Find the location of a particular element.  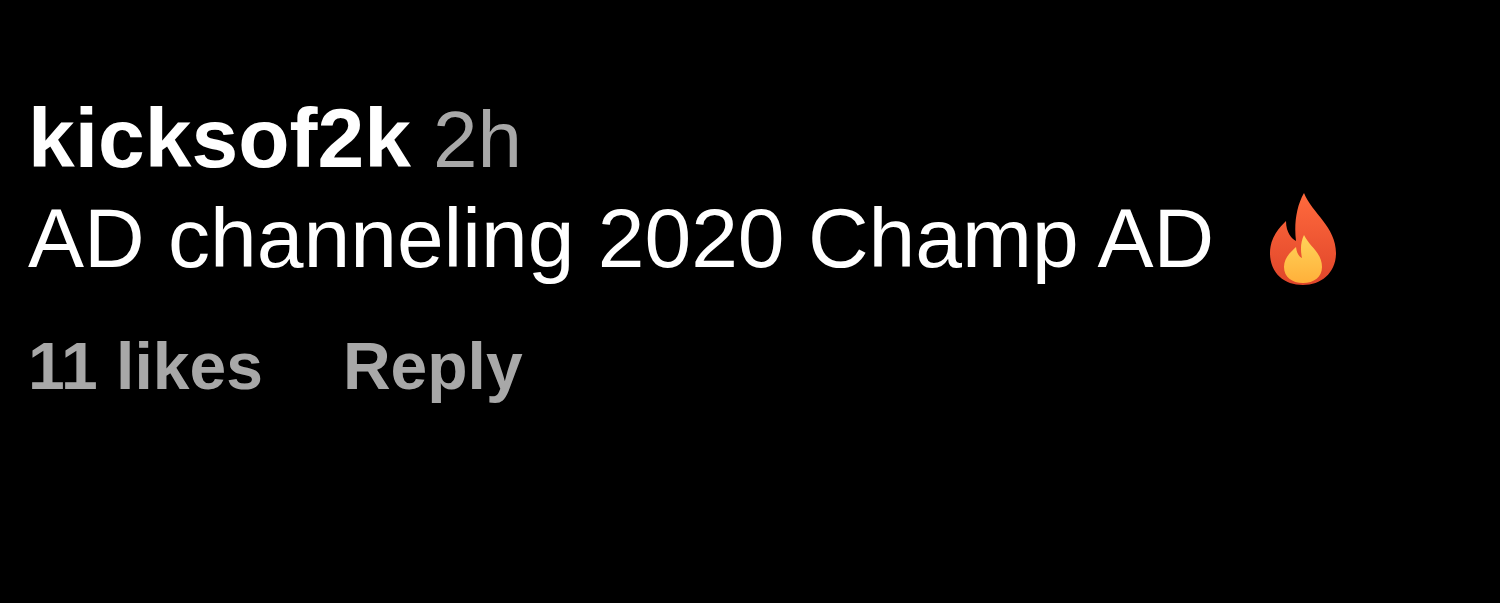

like-count: 11 likes is located at coordinates (145, 367).